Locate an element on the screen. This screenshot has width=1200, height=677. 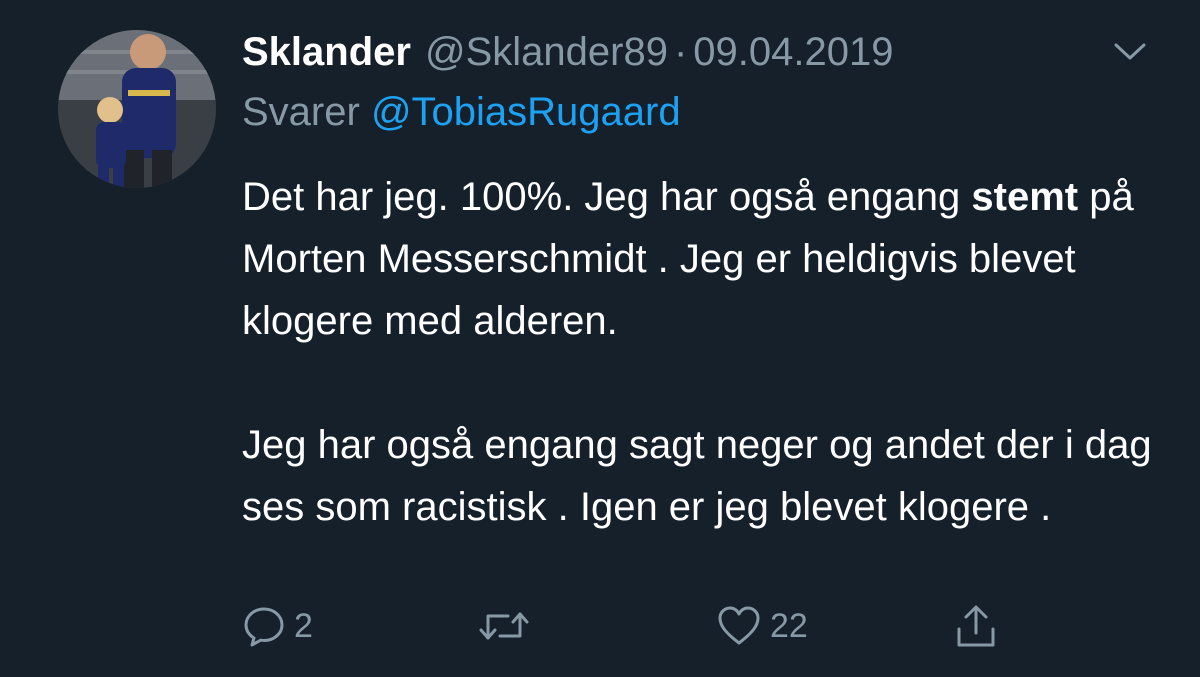
chevron-down-icon is located at coordinates (1130, 51).